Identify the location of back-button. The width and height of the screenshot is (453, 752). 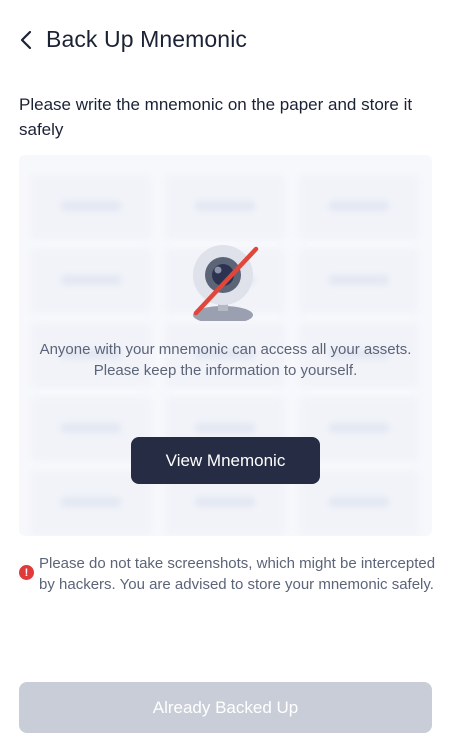
(26, 40).